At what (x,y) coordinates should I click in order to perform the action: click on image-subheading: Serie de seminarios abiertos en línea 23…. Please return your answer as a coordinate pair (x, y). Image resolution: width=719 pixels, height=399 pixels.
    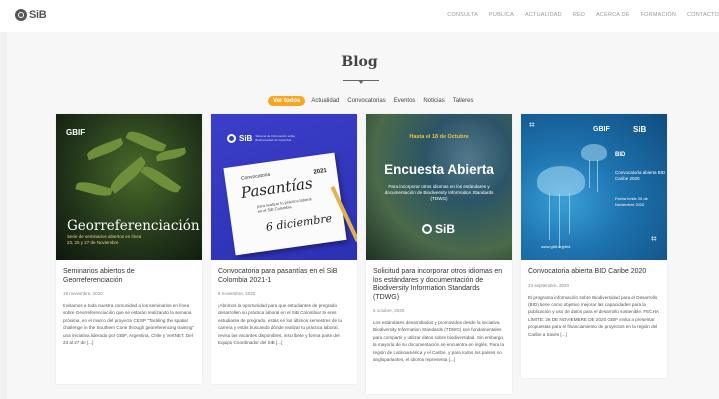
    Looking at the image, I should click on (104, 240).